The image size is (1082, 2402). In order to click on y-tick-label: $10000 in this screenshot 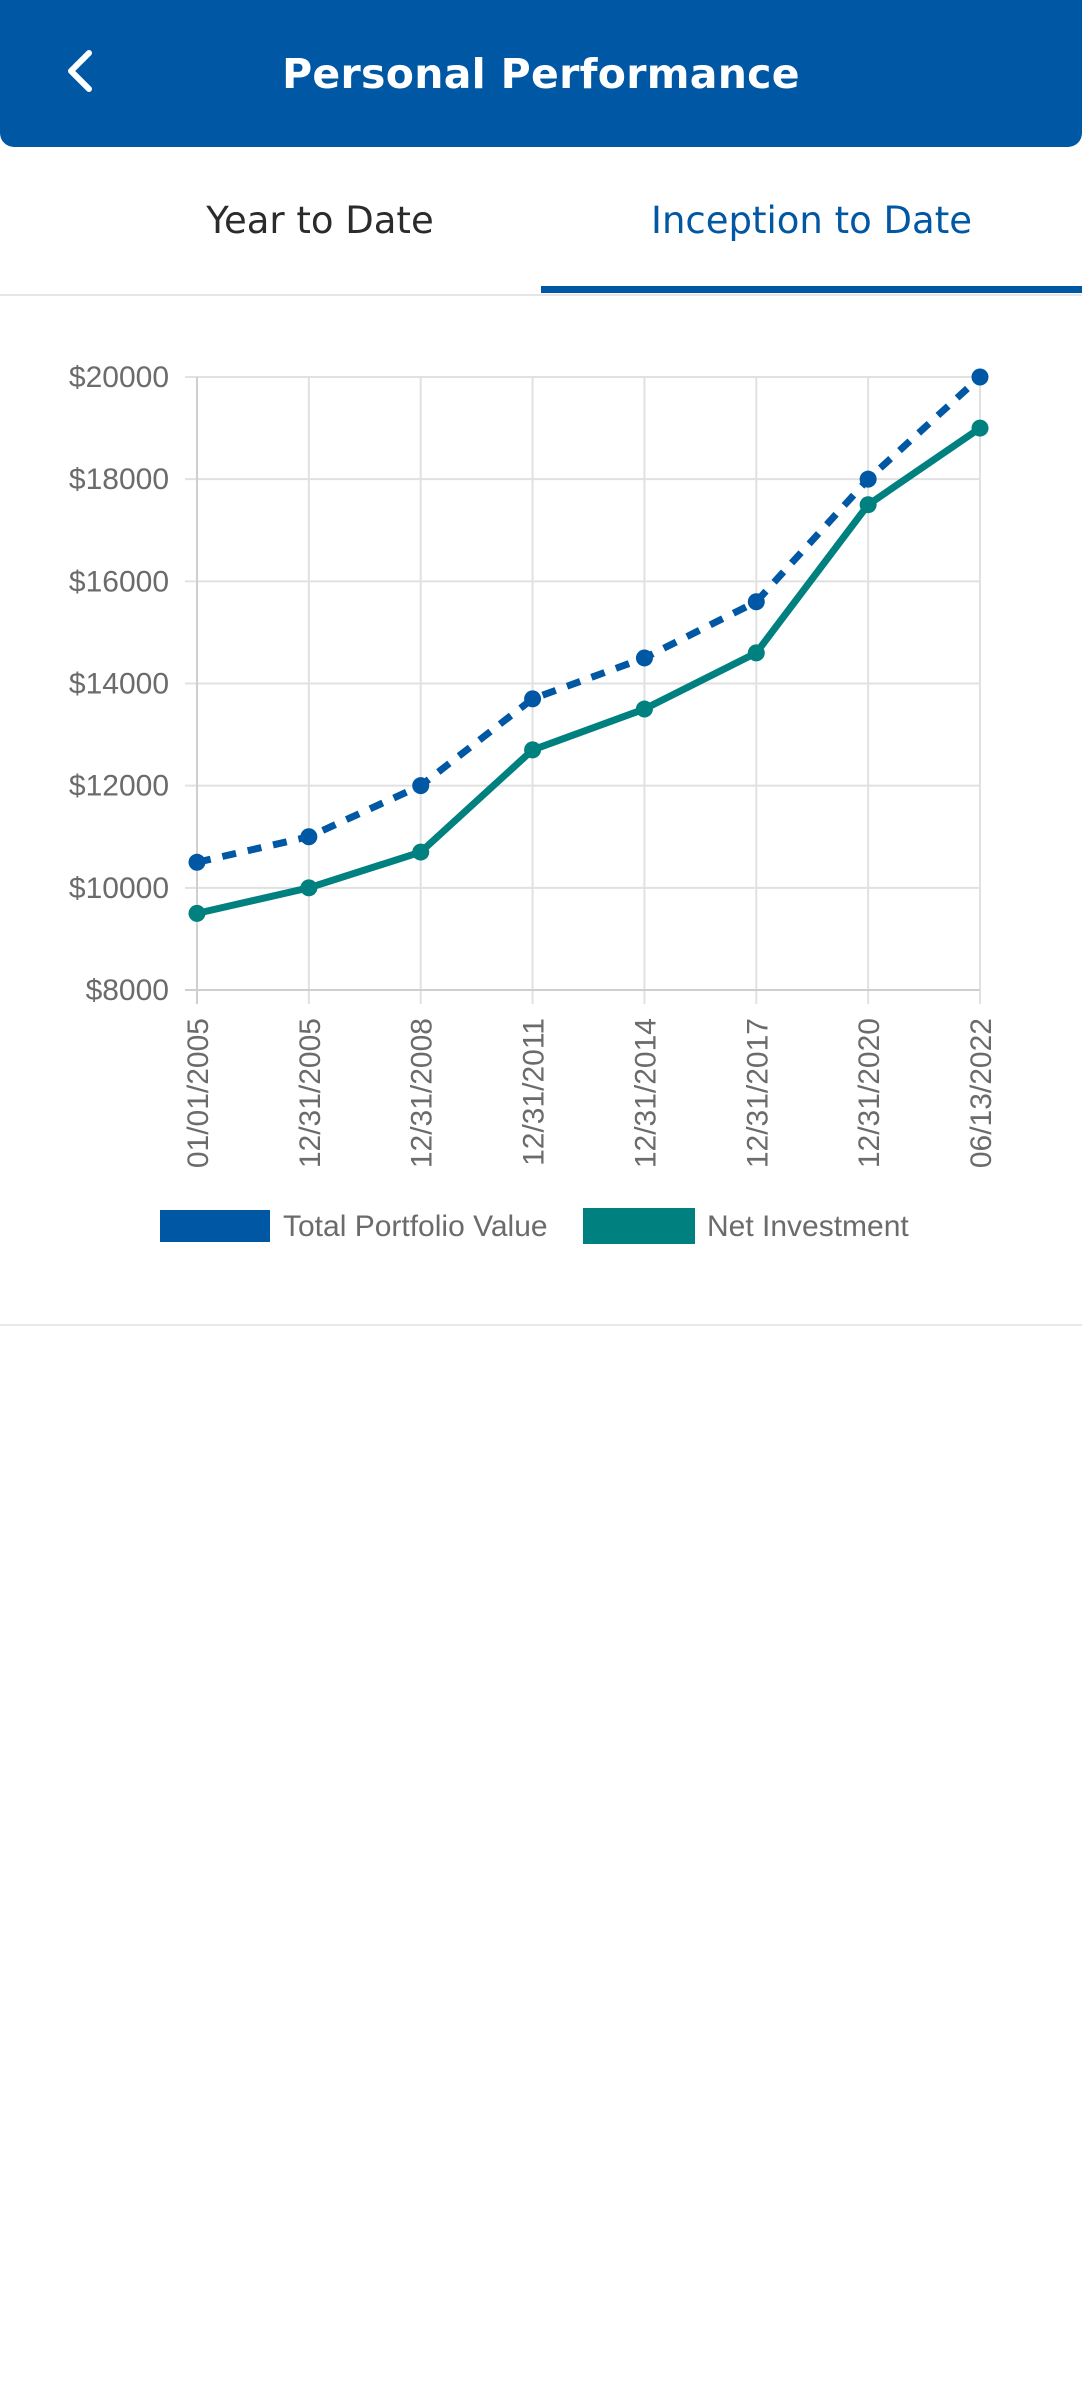, I will do `click(119, 888)`.